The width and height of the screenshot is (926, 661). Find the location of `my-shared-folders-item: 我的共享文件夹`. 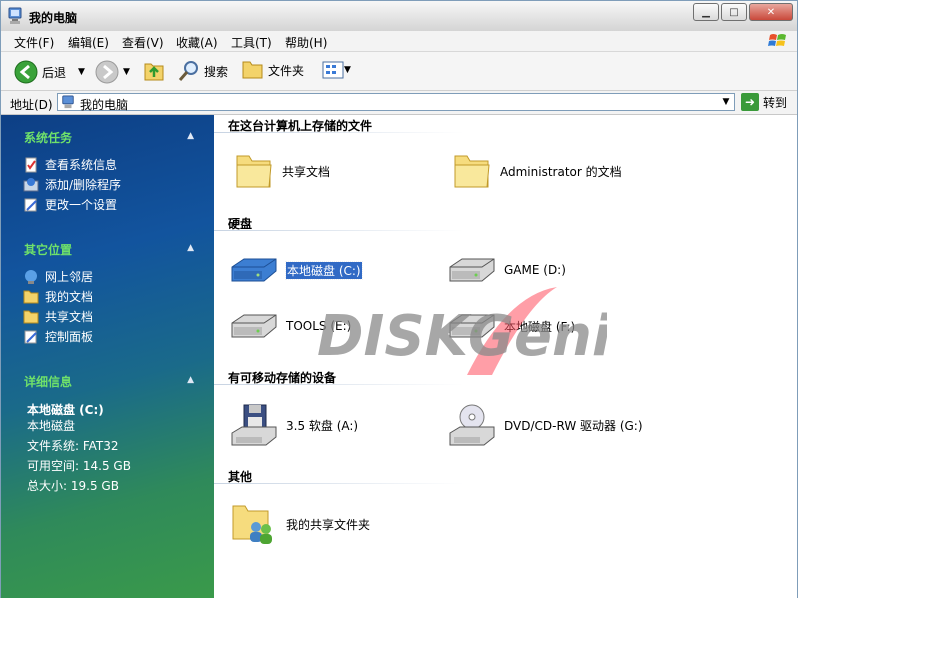

my-shared-folders-item: 我的共享文件夹 is located at coordinates (300, 524).